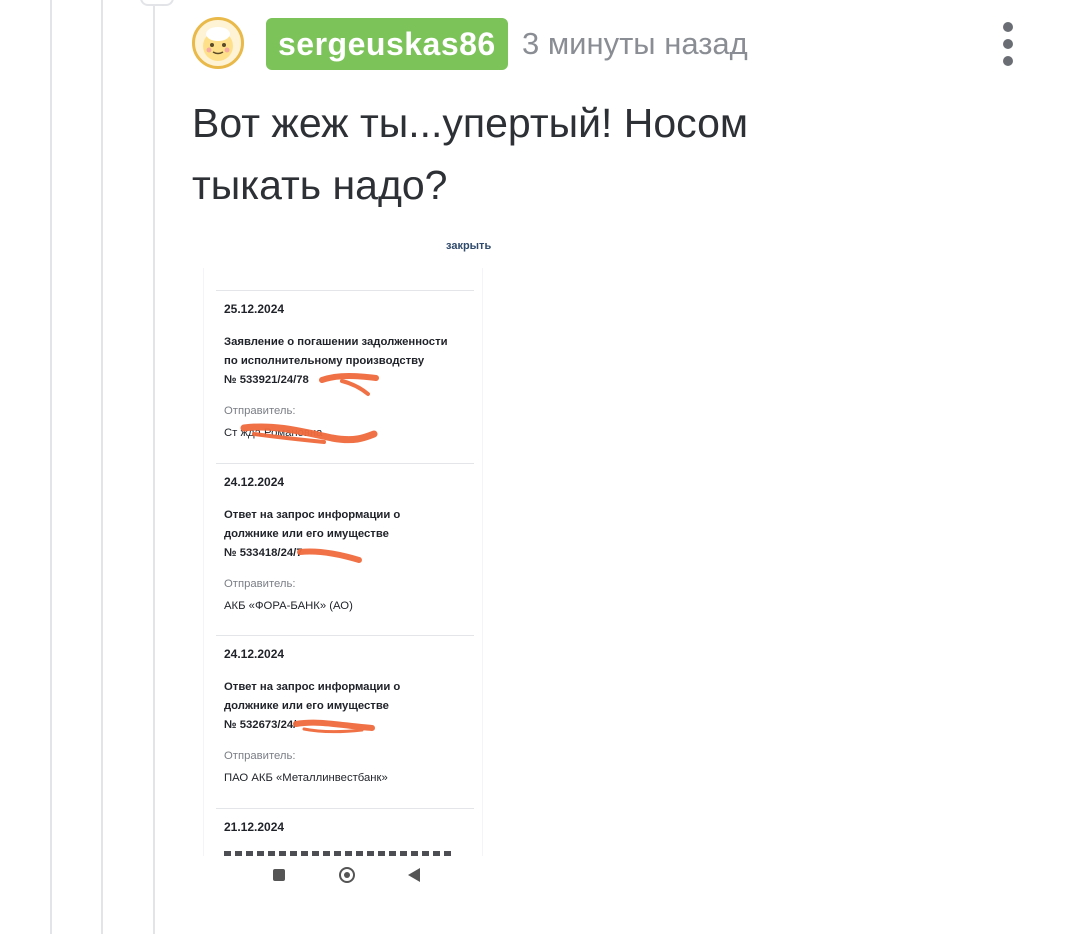 The height and width of the screenshot is (934, 1080). I want to click on avatar, so click(218, 43).